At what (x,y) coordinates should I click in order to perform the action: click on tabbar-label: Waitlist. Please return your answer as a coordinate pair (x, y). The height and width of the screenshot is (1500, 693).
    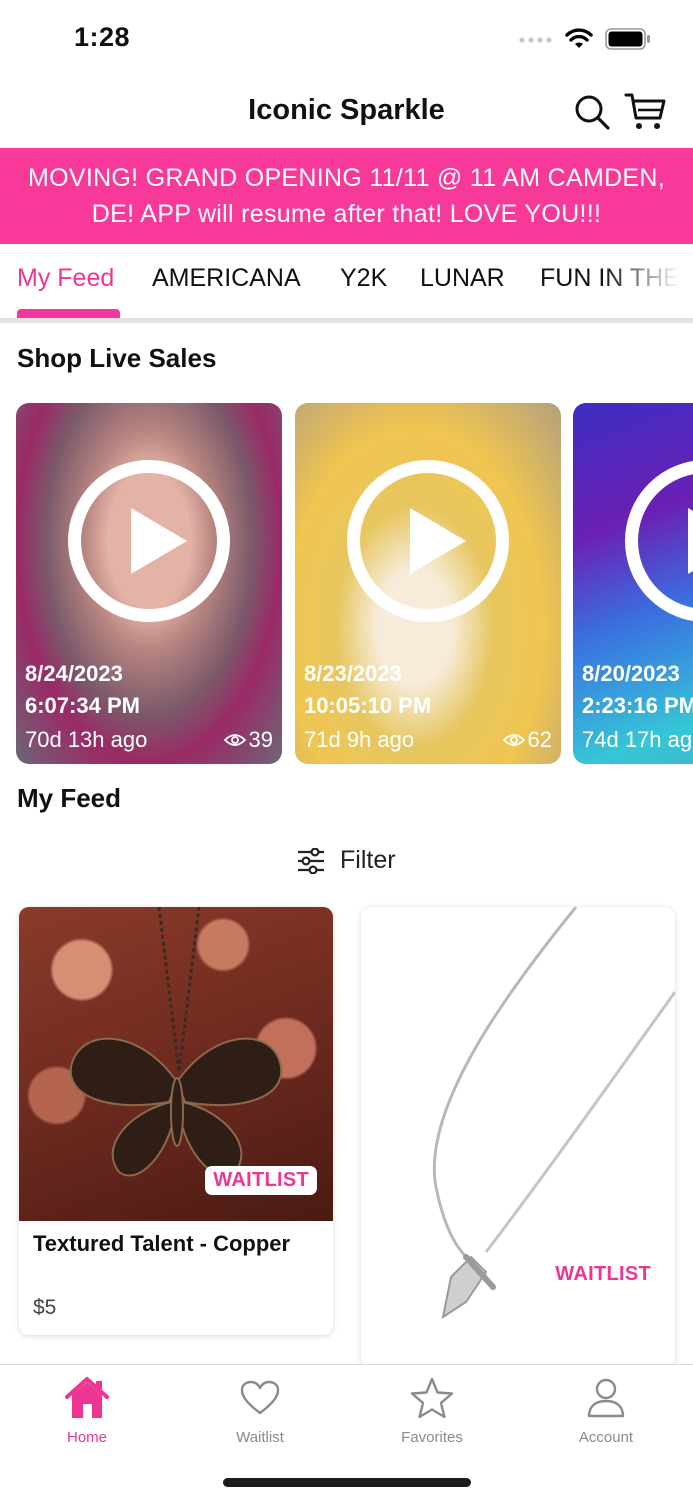
    Looking at the image, I should click on (260, 1437).